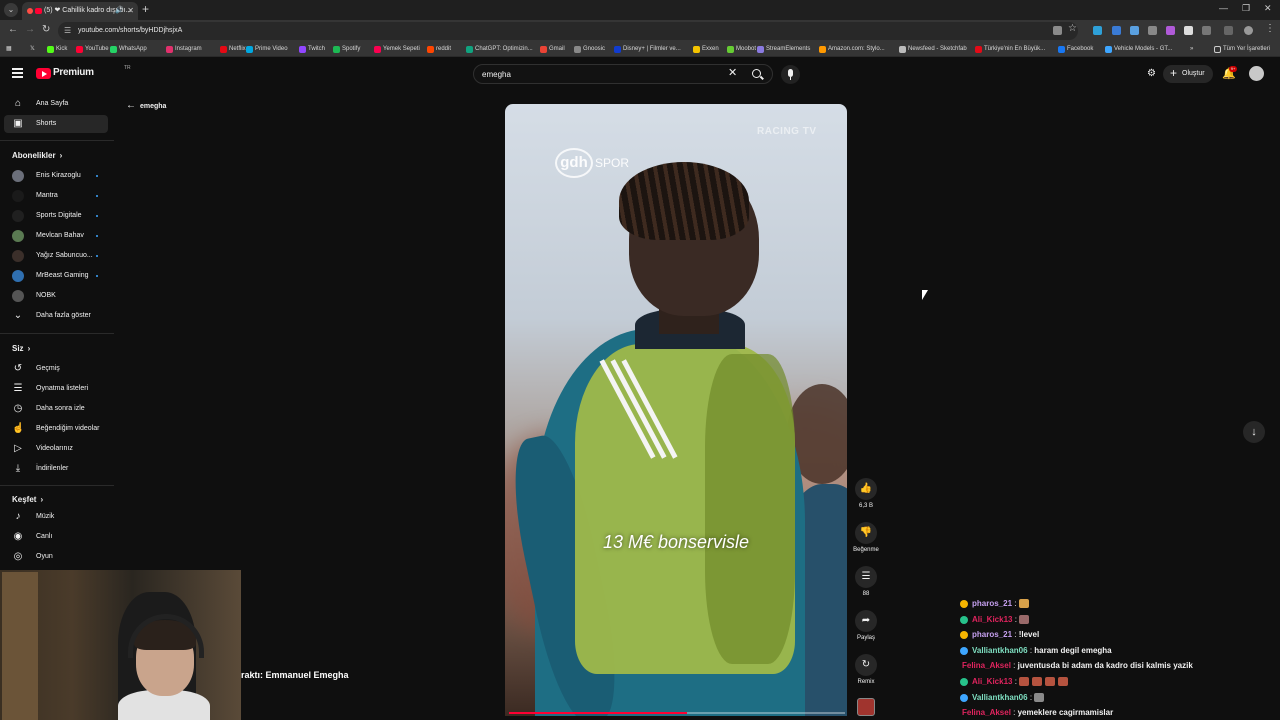  What do you see at coordinates (552, 49) in the screenshot?
I see `bookmark-item: Gmail` at bounding box center [552, 49].